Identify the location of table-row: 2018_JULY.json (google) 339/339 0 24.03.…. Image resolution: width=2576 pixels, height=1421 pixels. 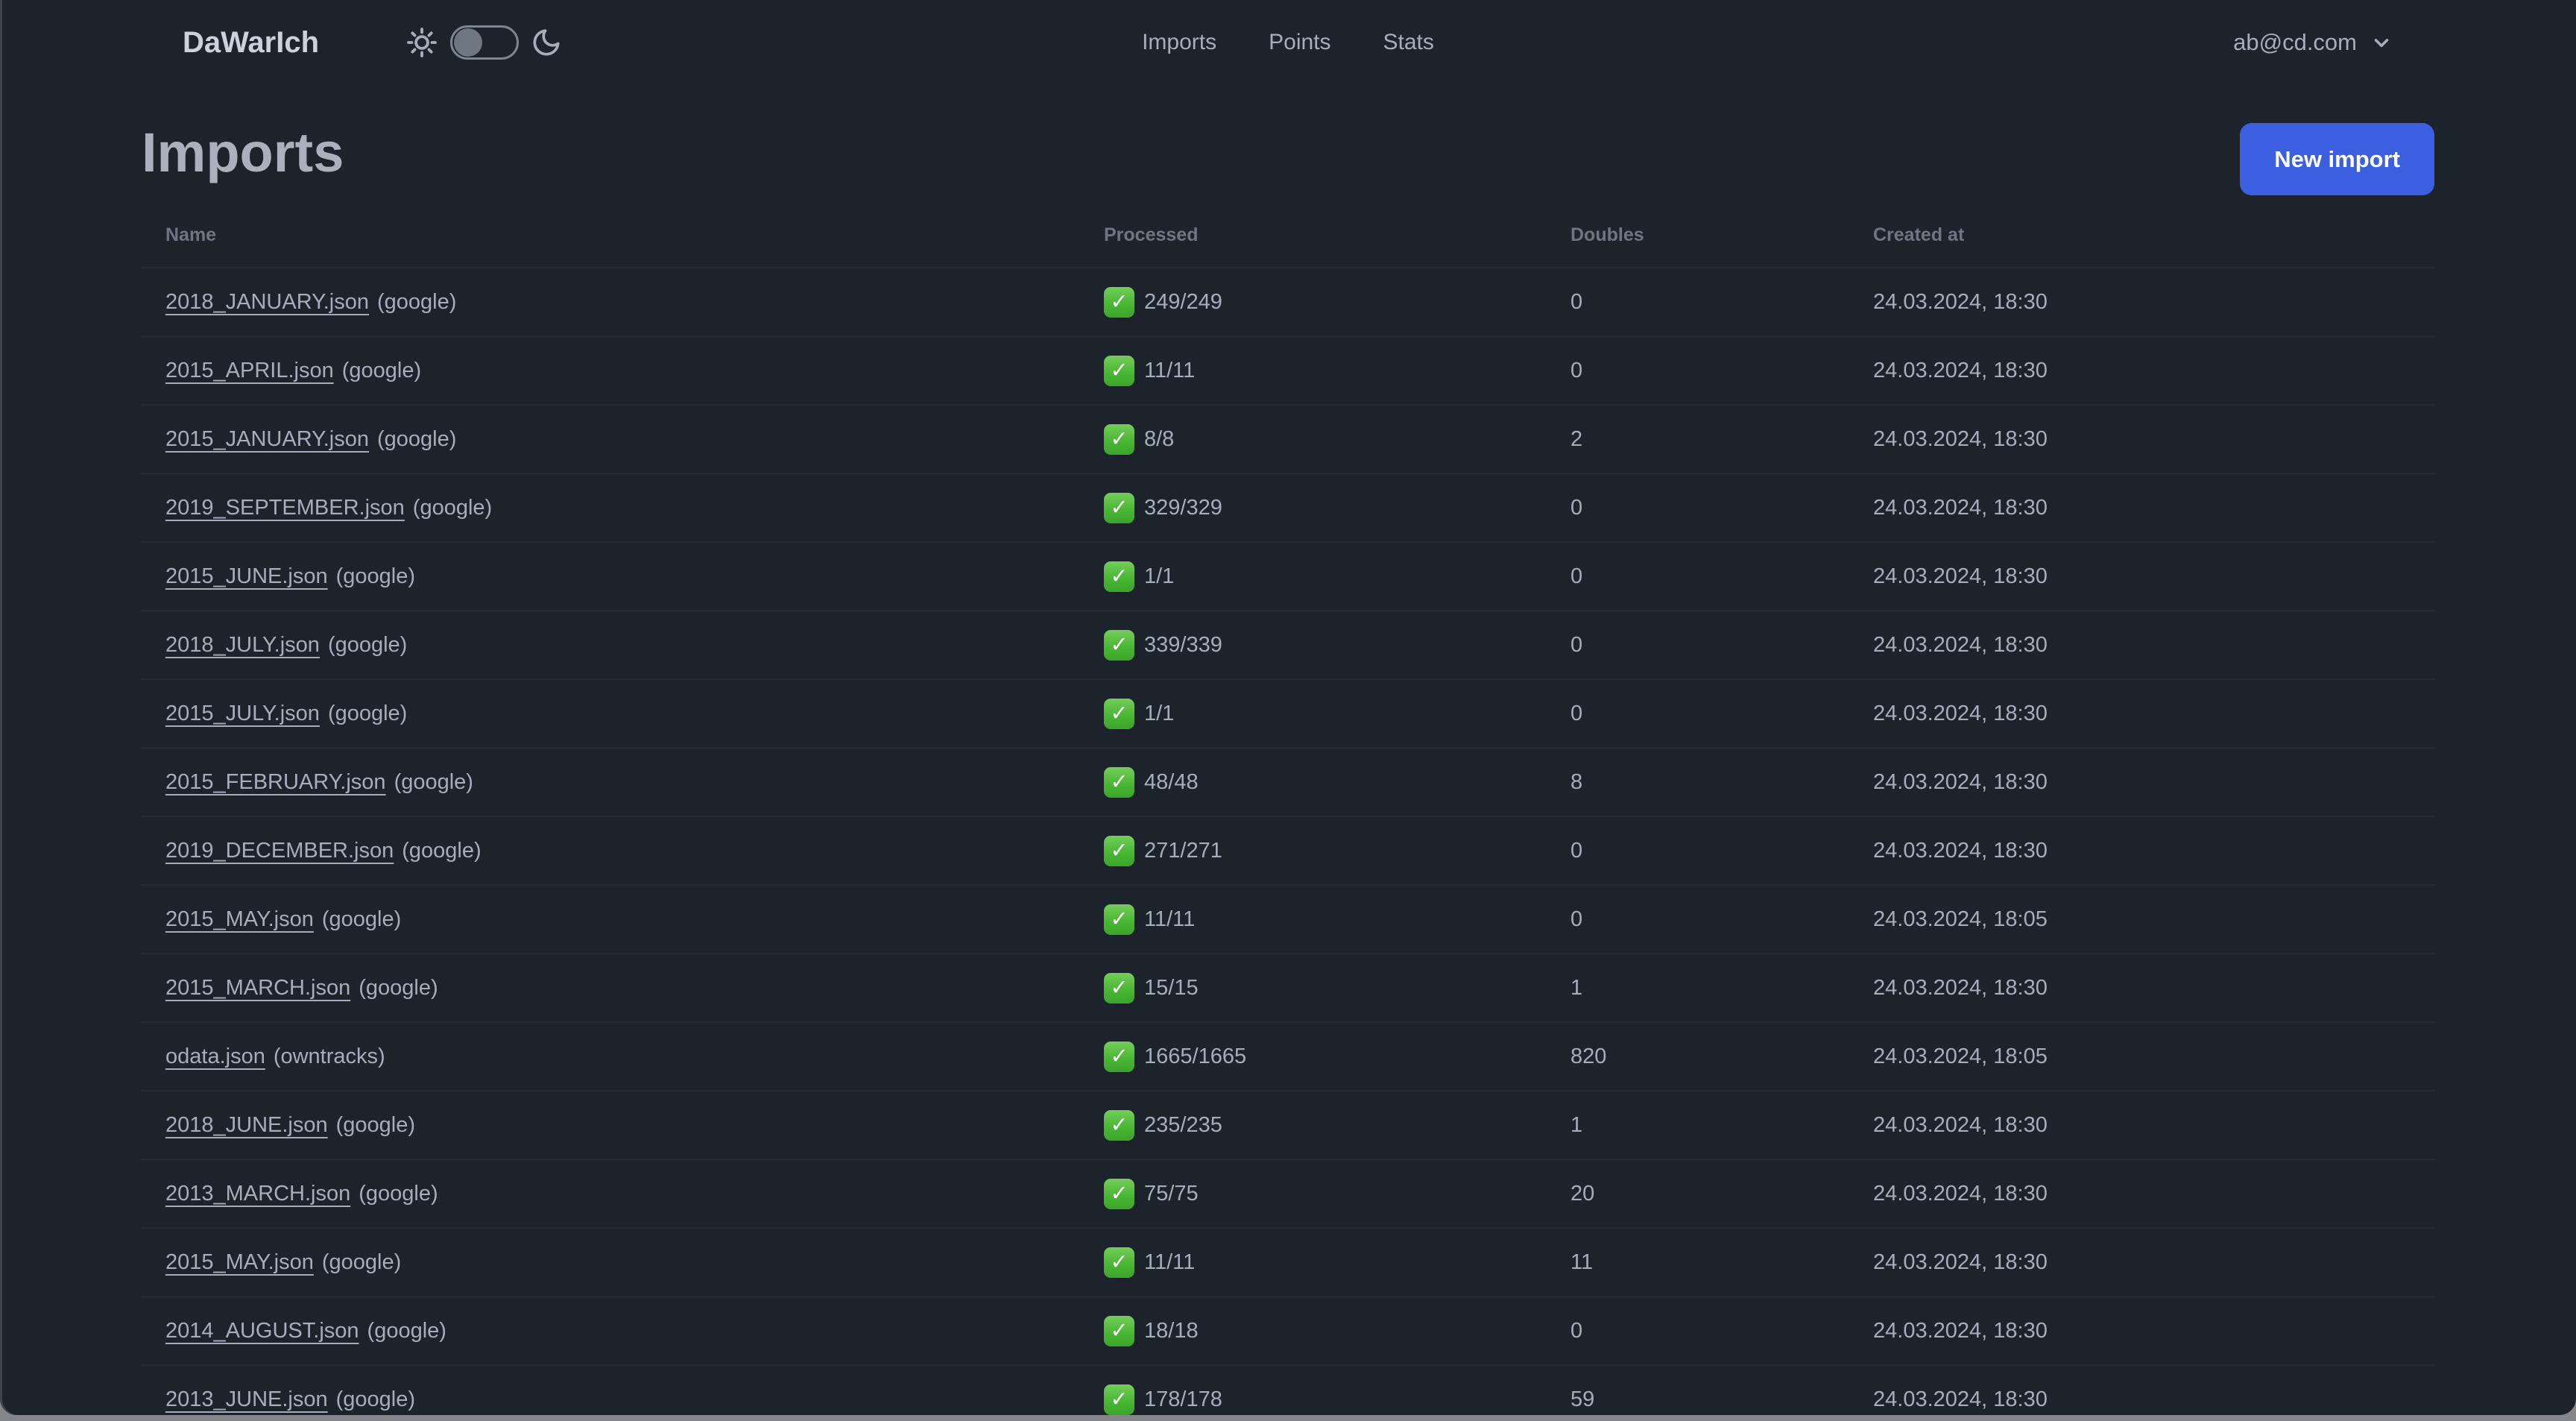
(1288, 645).